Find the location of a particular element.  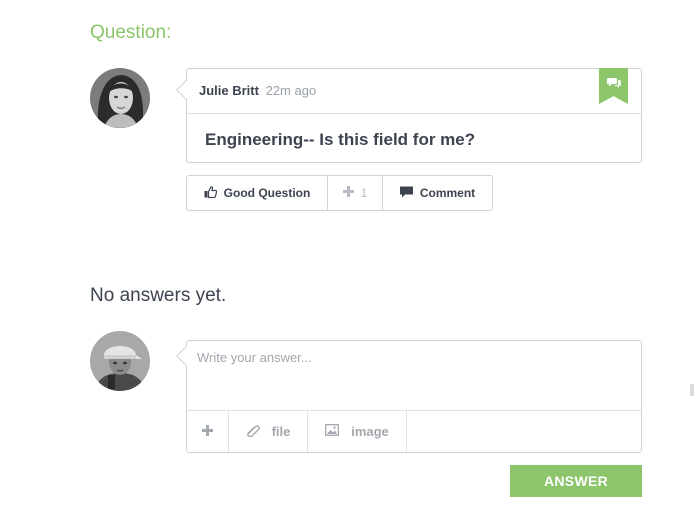

post-time: 22m ago is located at coordinates (291, 90).